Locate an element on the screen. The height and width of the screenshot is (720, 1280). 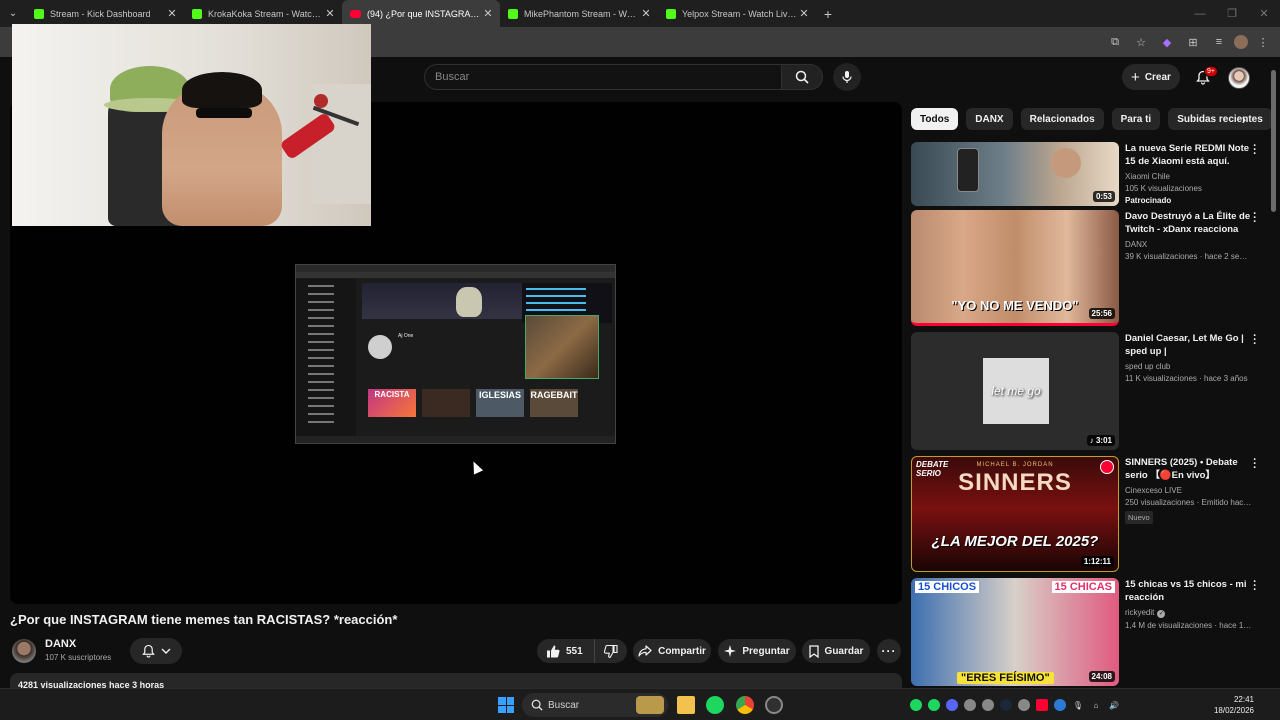
taskbar-search: Buscar is located at coordinates (595, 705).